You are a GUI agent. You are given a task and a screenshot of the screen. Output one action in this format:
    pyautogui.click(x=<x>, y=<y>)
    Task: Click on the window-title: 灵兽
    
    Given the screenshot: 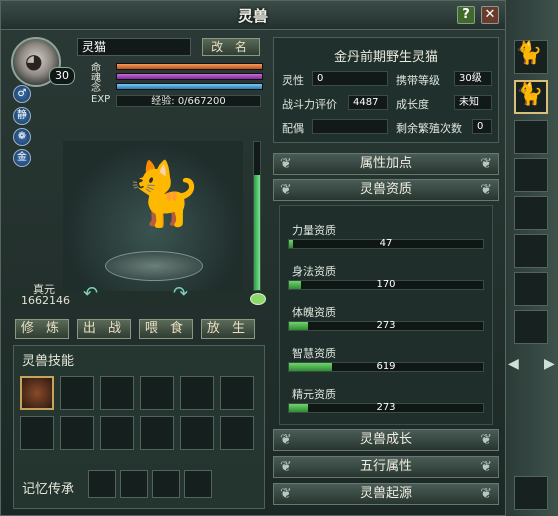 What is the action you would take?
    pyautogui.click(x=252, y=16)
    